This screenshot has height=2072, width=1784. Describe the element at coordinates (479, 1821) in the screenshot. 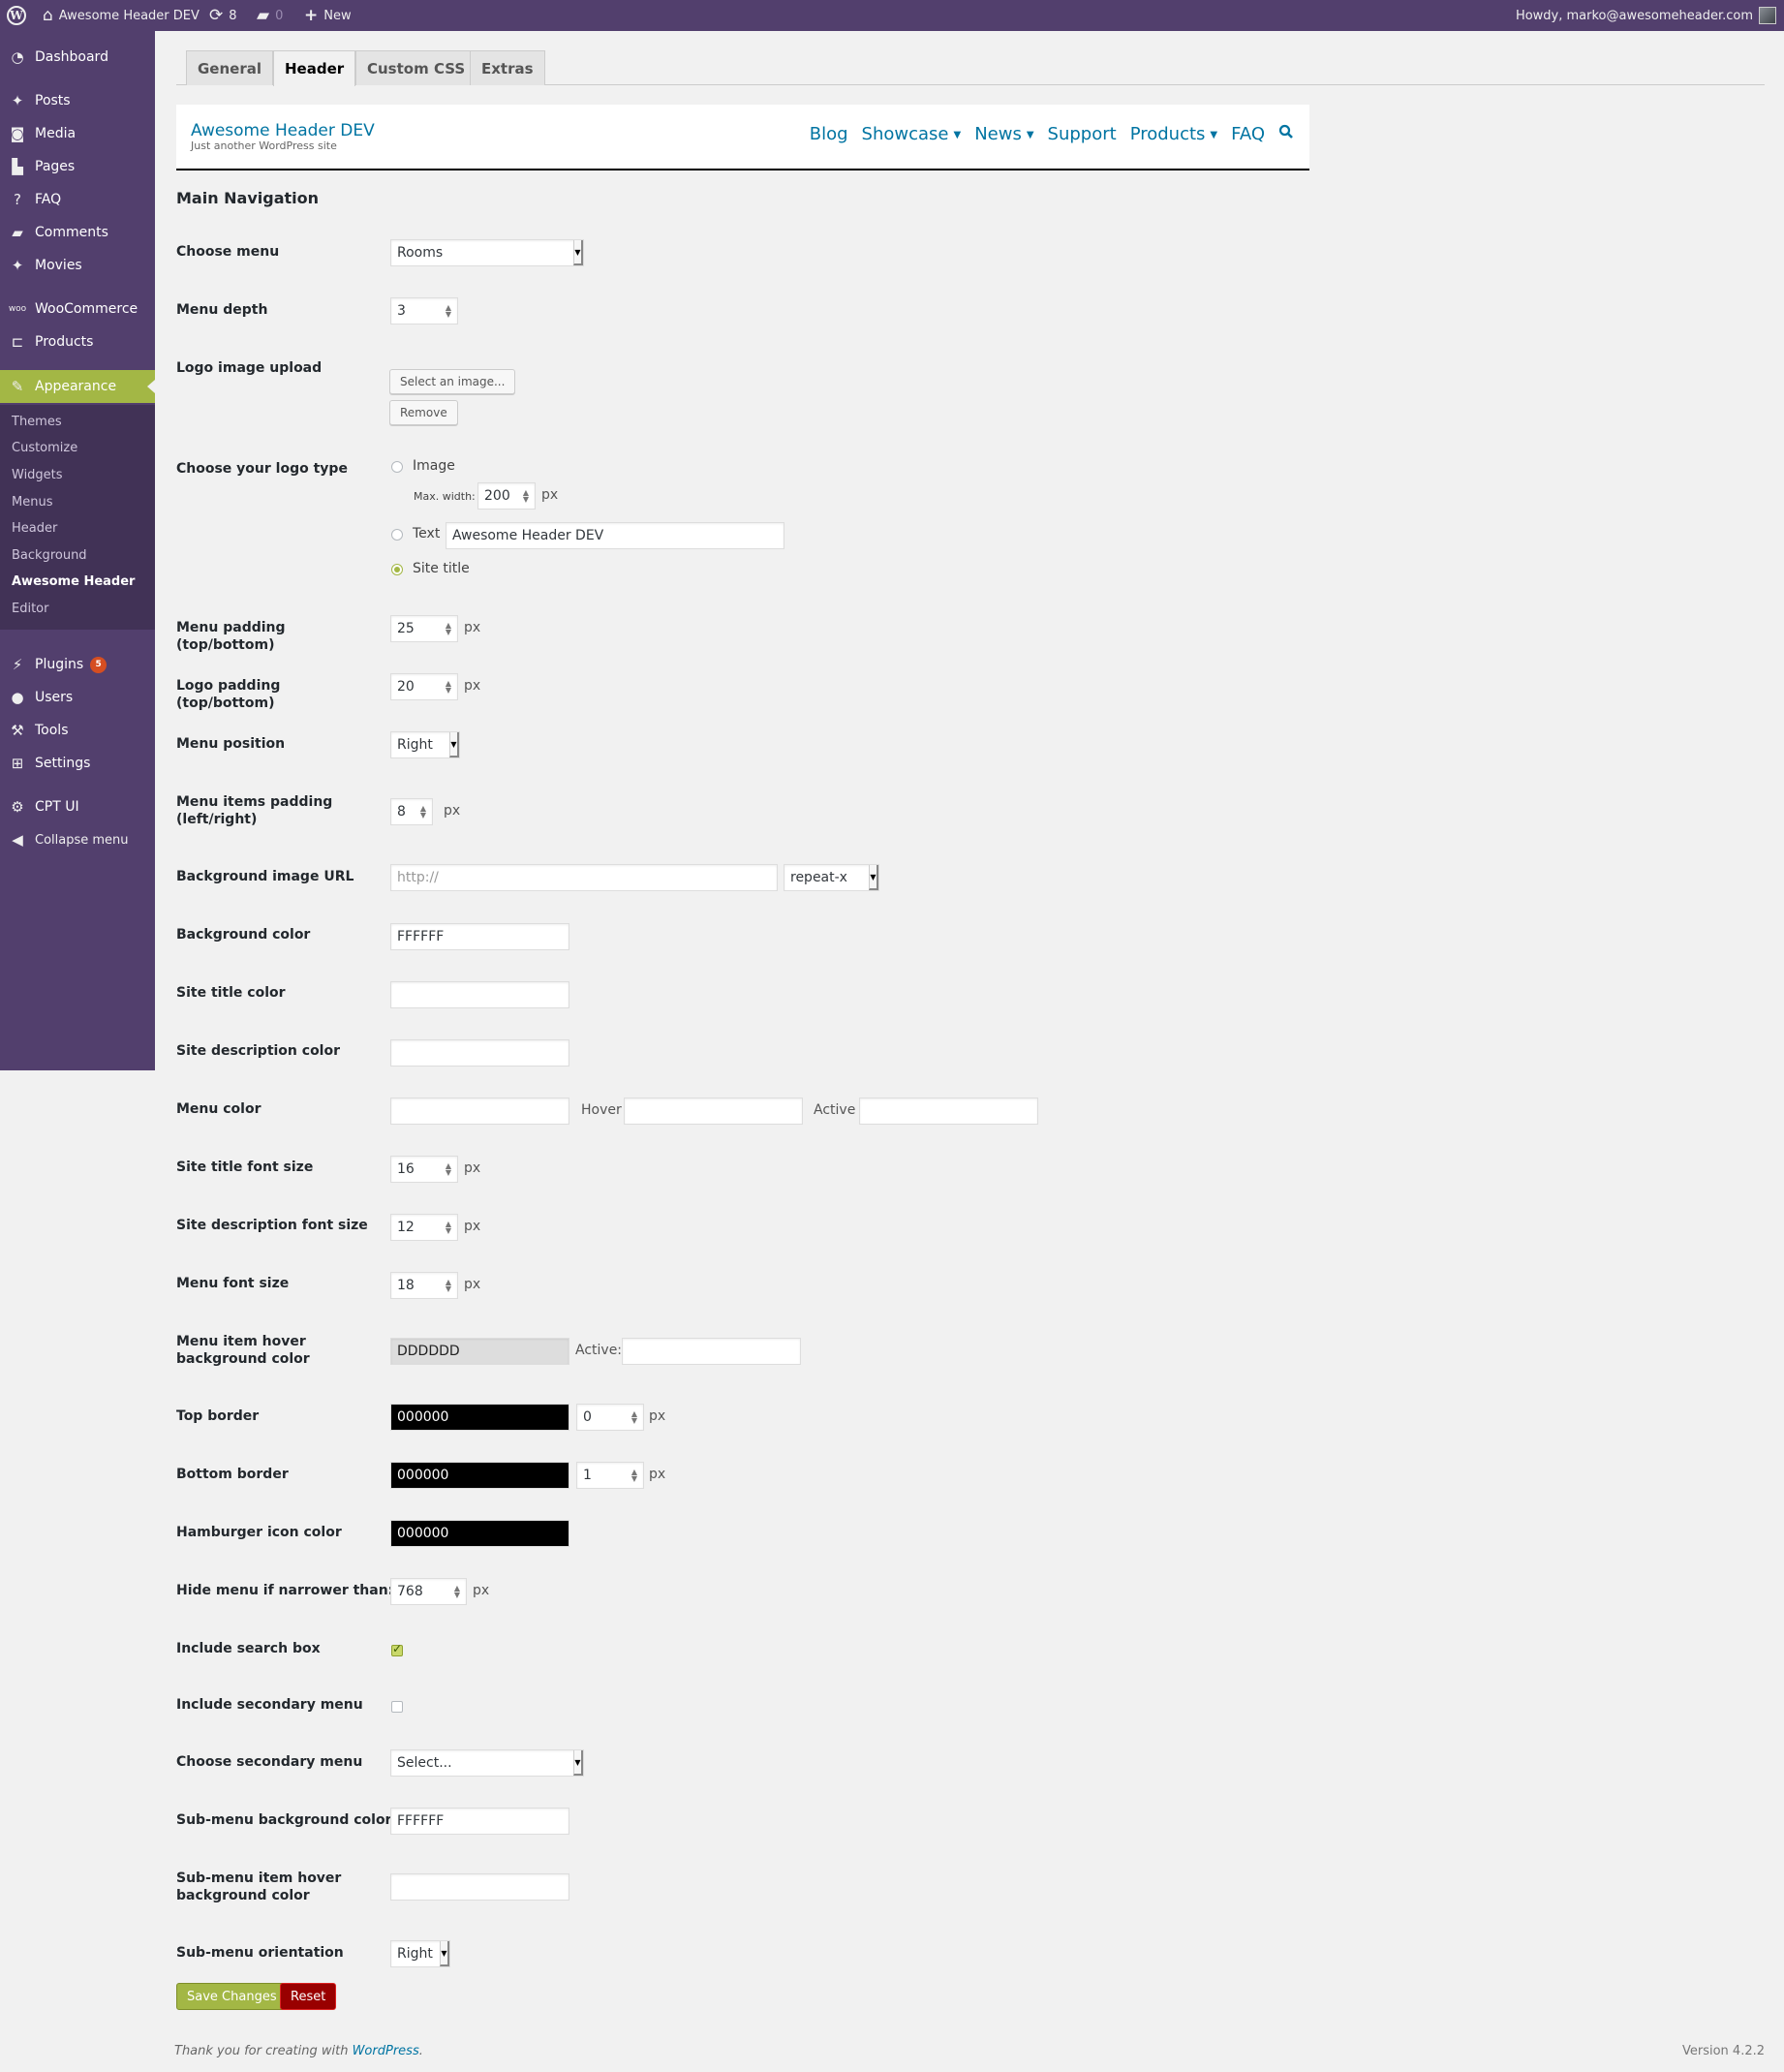

I see `sub-bg-input: FFFFFF` at that location.